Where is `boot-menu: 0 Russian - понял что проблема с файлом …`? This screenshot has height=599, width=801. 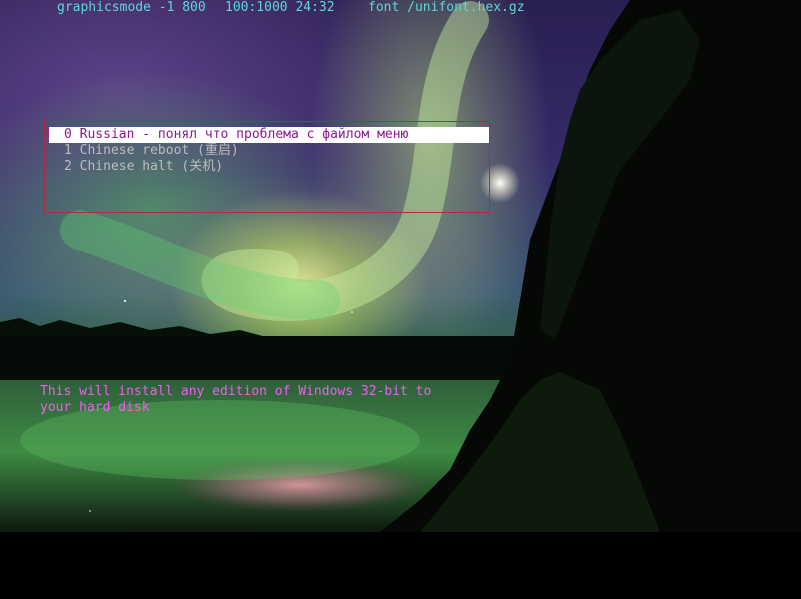
boot-menu: 0 Russian - понял что проблема с файлом … is located at coordinates (267, 167).